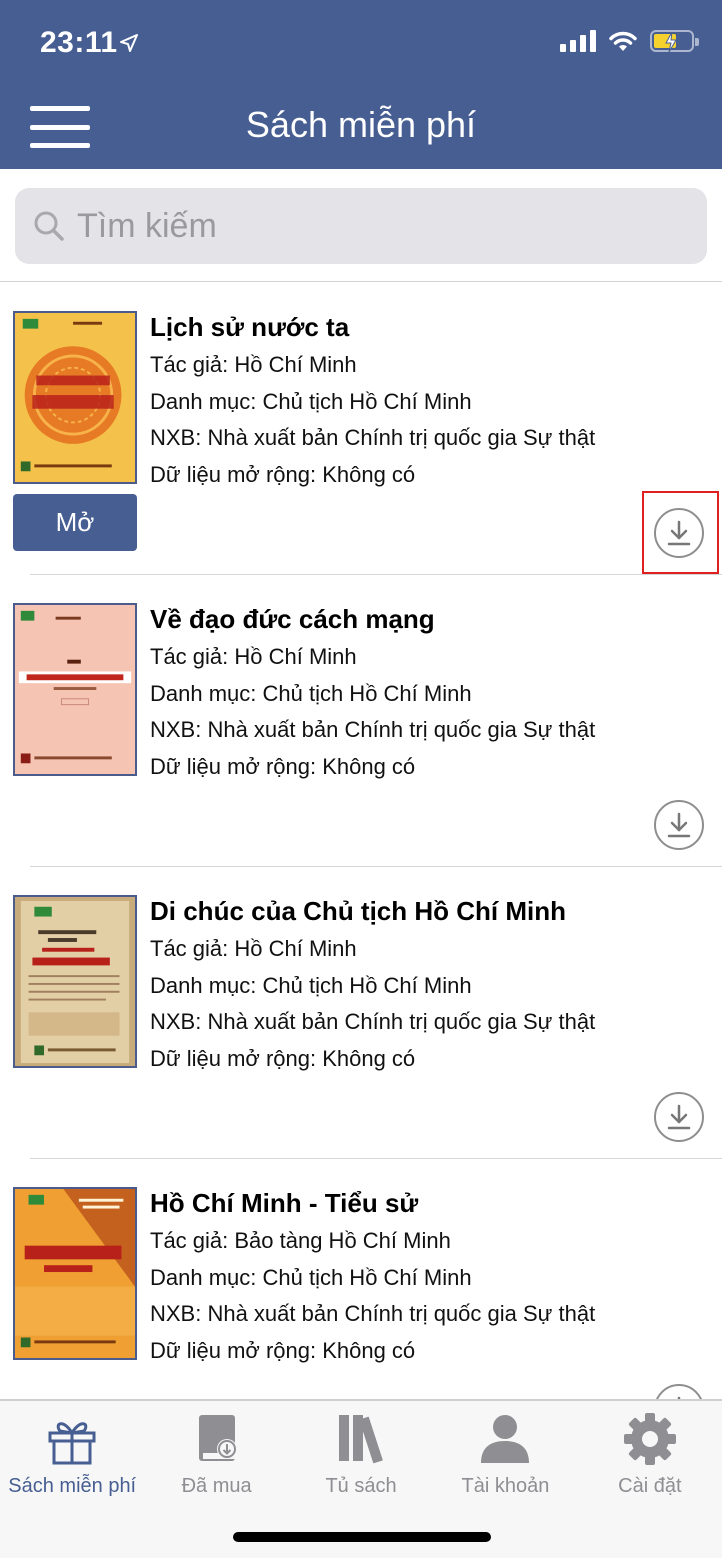 The width and height of the screenshot is (722, 1558). I want to click on book-title: Di chúc của Chủ tịch Hồ Chí Minh, so click(431, 911).